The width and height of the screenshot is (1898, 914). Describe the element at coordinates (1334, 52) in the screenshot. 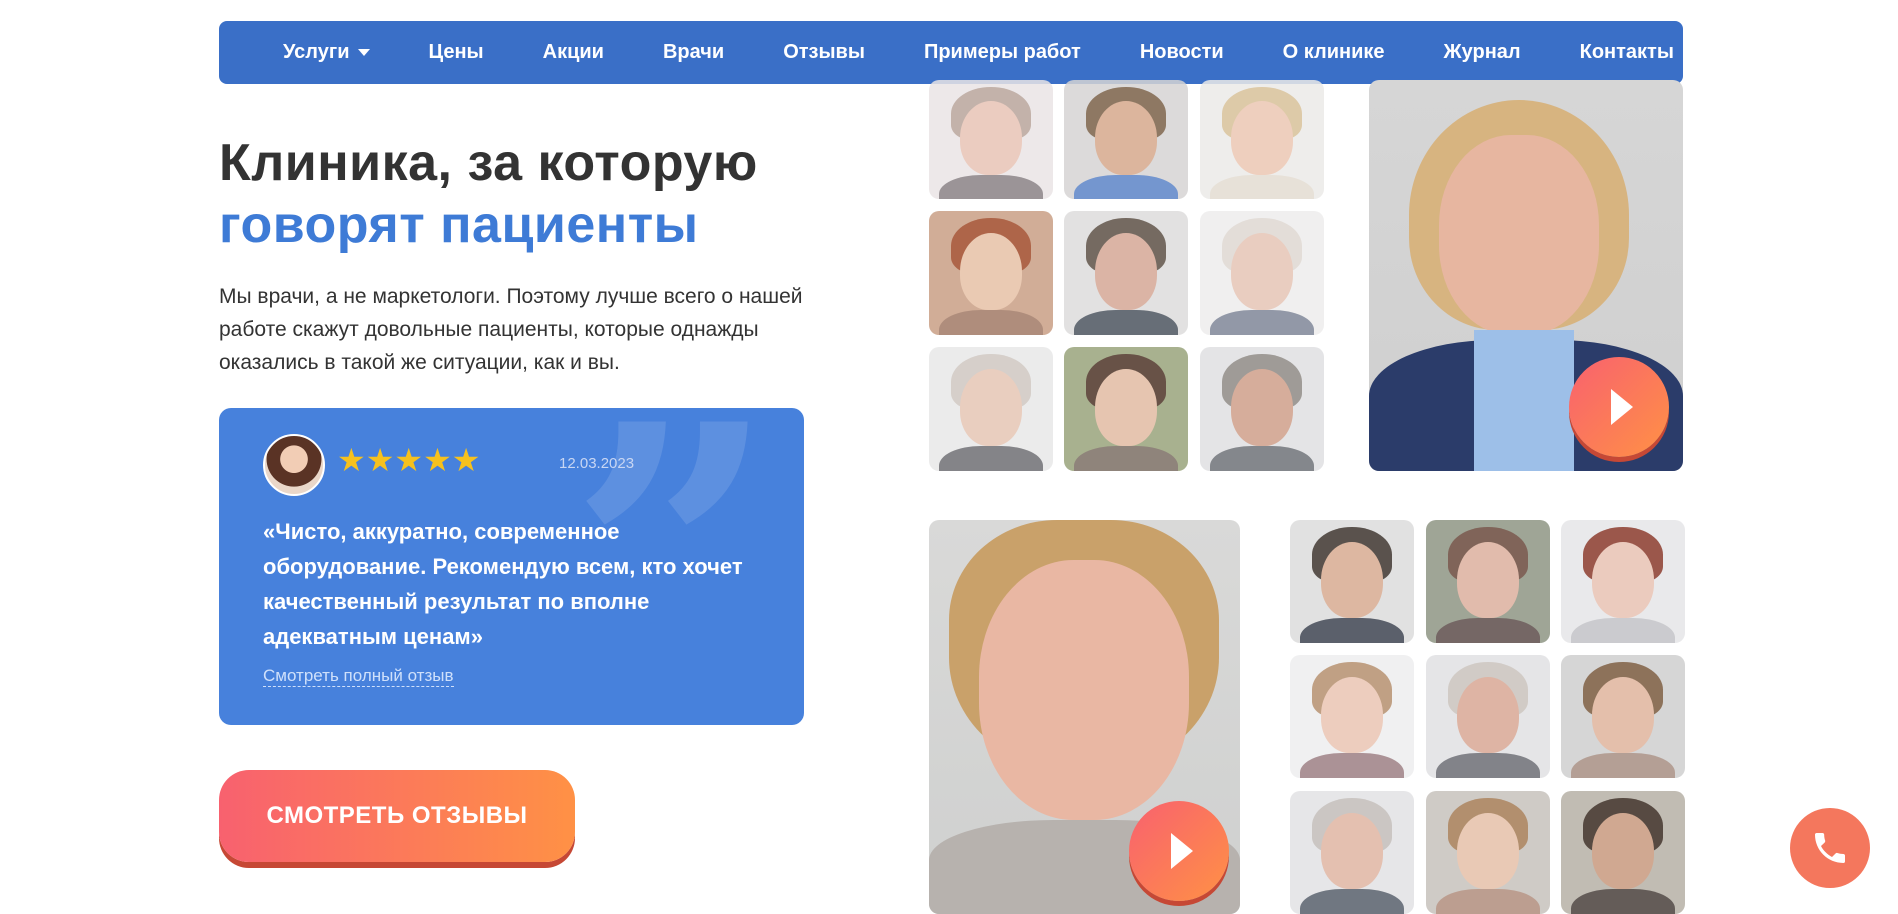

I see `nav-item-about: О клинике` at that location.